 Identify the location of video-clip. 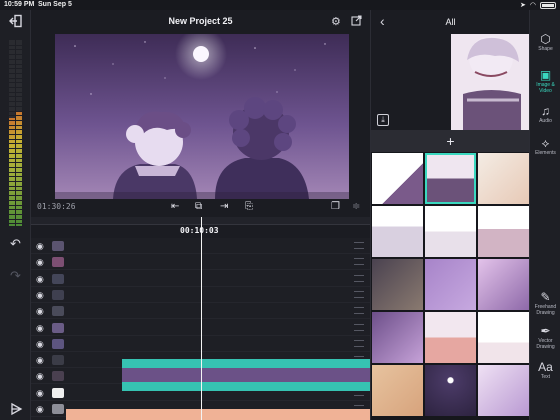
(246, 375).